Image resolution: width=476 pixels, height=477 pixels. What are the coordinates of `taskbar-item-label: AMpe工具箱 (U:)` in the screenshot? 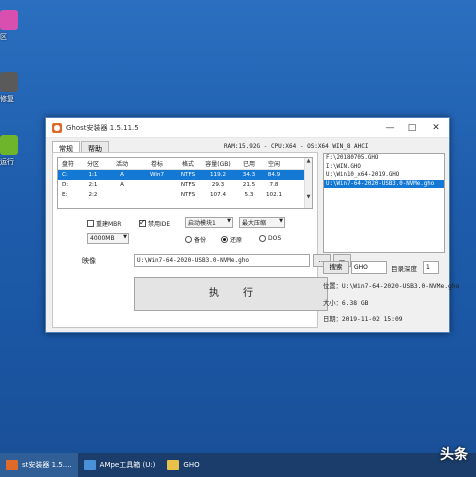 It's located at (127, 465).